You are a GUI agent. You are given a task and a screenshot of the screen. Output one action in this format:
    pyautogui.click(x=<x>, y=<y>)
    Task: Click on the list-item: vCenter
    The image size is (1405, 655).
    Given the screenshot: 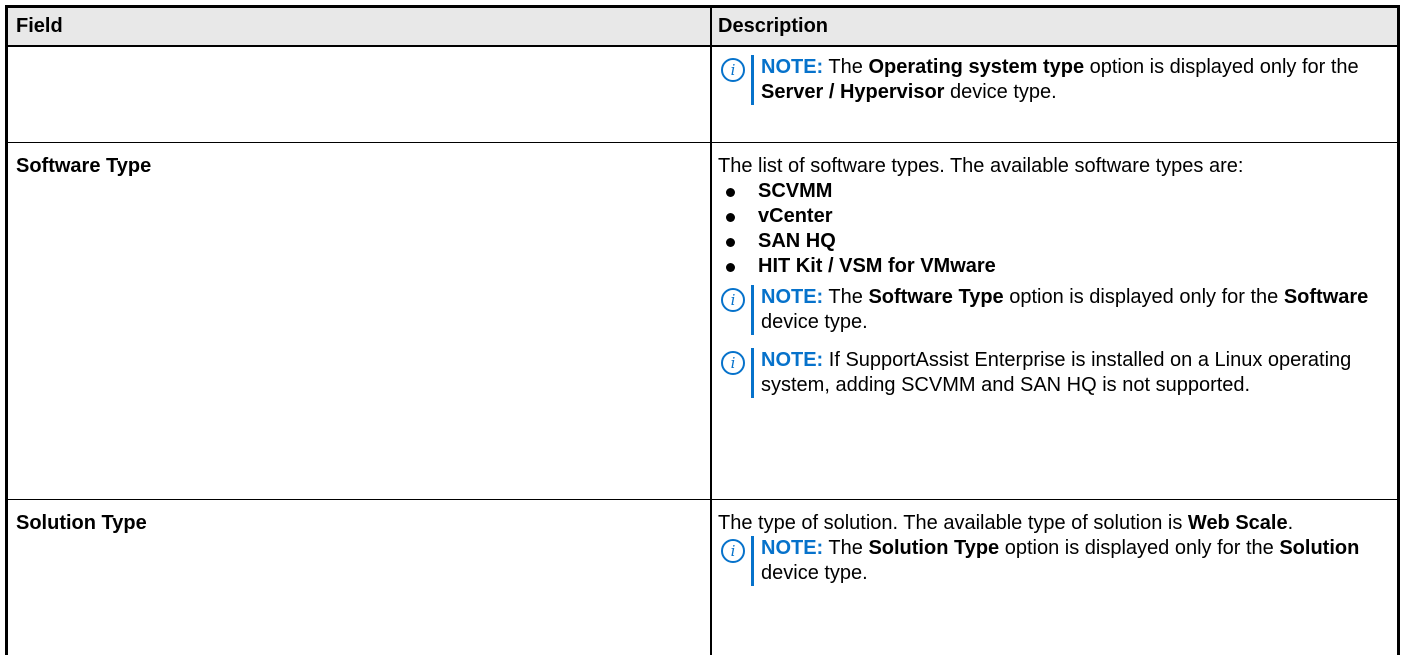 What is the action you would take?
    pyautogui.click(x=1058, y=216)
    